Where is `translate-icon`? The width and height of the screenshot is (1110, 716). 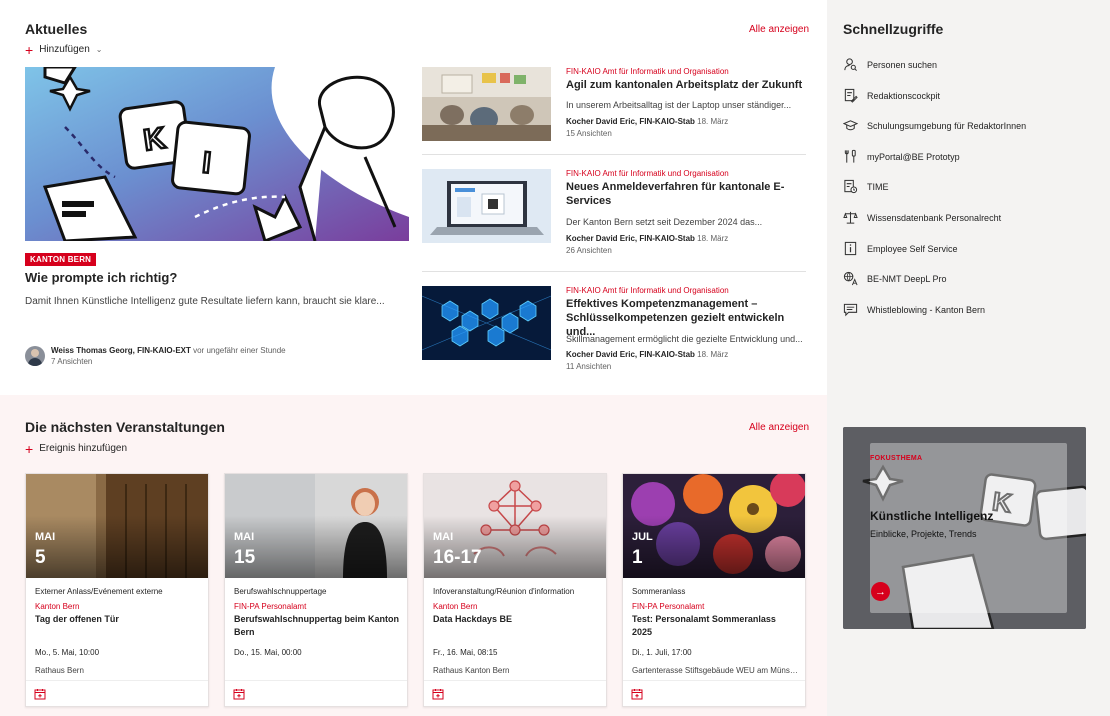 translate-icon is located at coordinates (850, 278).